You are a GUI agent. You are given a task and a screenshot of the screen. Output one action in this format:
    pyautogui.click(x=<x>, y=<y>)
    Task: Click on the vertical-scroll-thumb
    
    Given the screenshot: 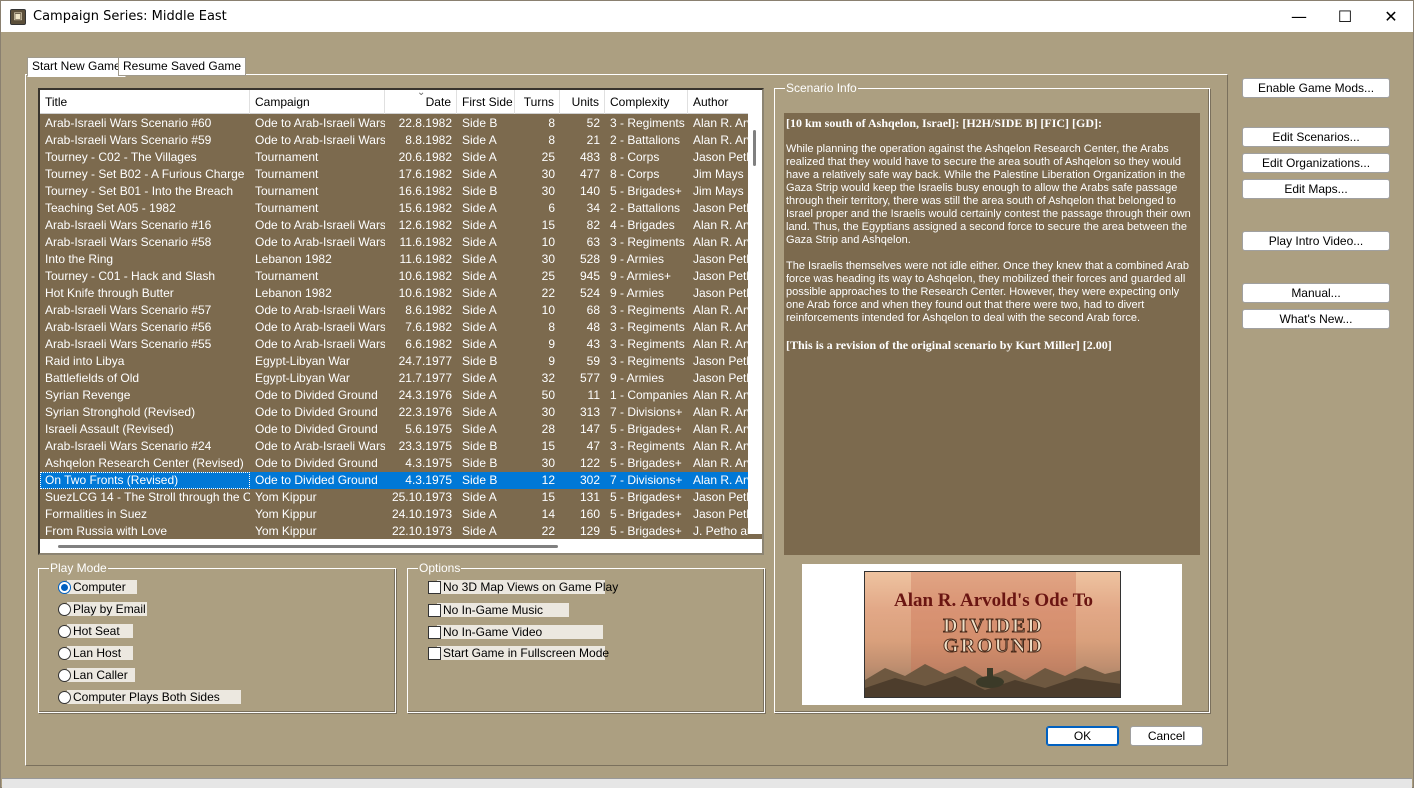 What is the action you would take?
    pyautogui.click(x=754, y=148)
    